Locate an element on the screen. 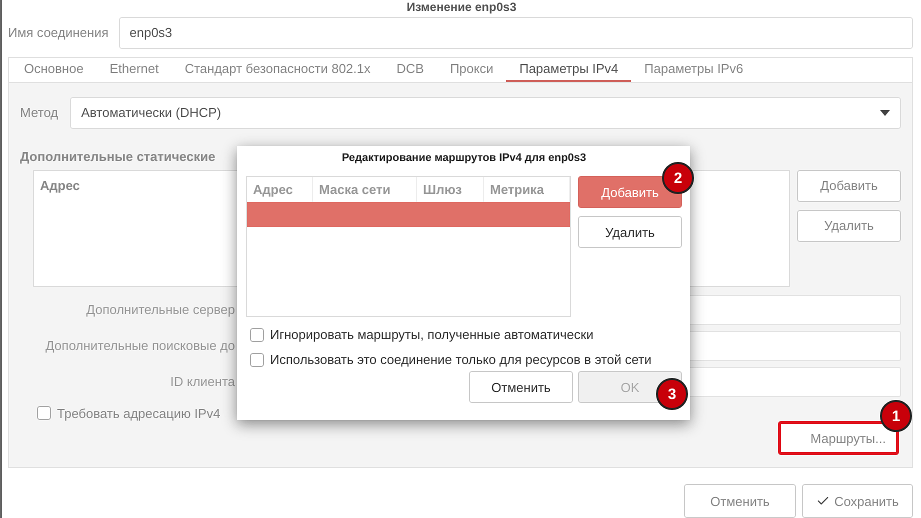  tab: Ethernet is located at coordinates (134, 70).